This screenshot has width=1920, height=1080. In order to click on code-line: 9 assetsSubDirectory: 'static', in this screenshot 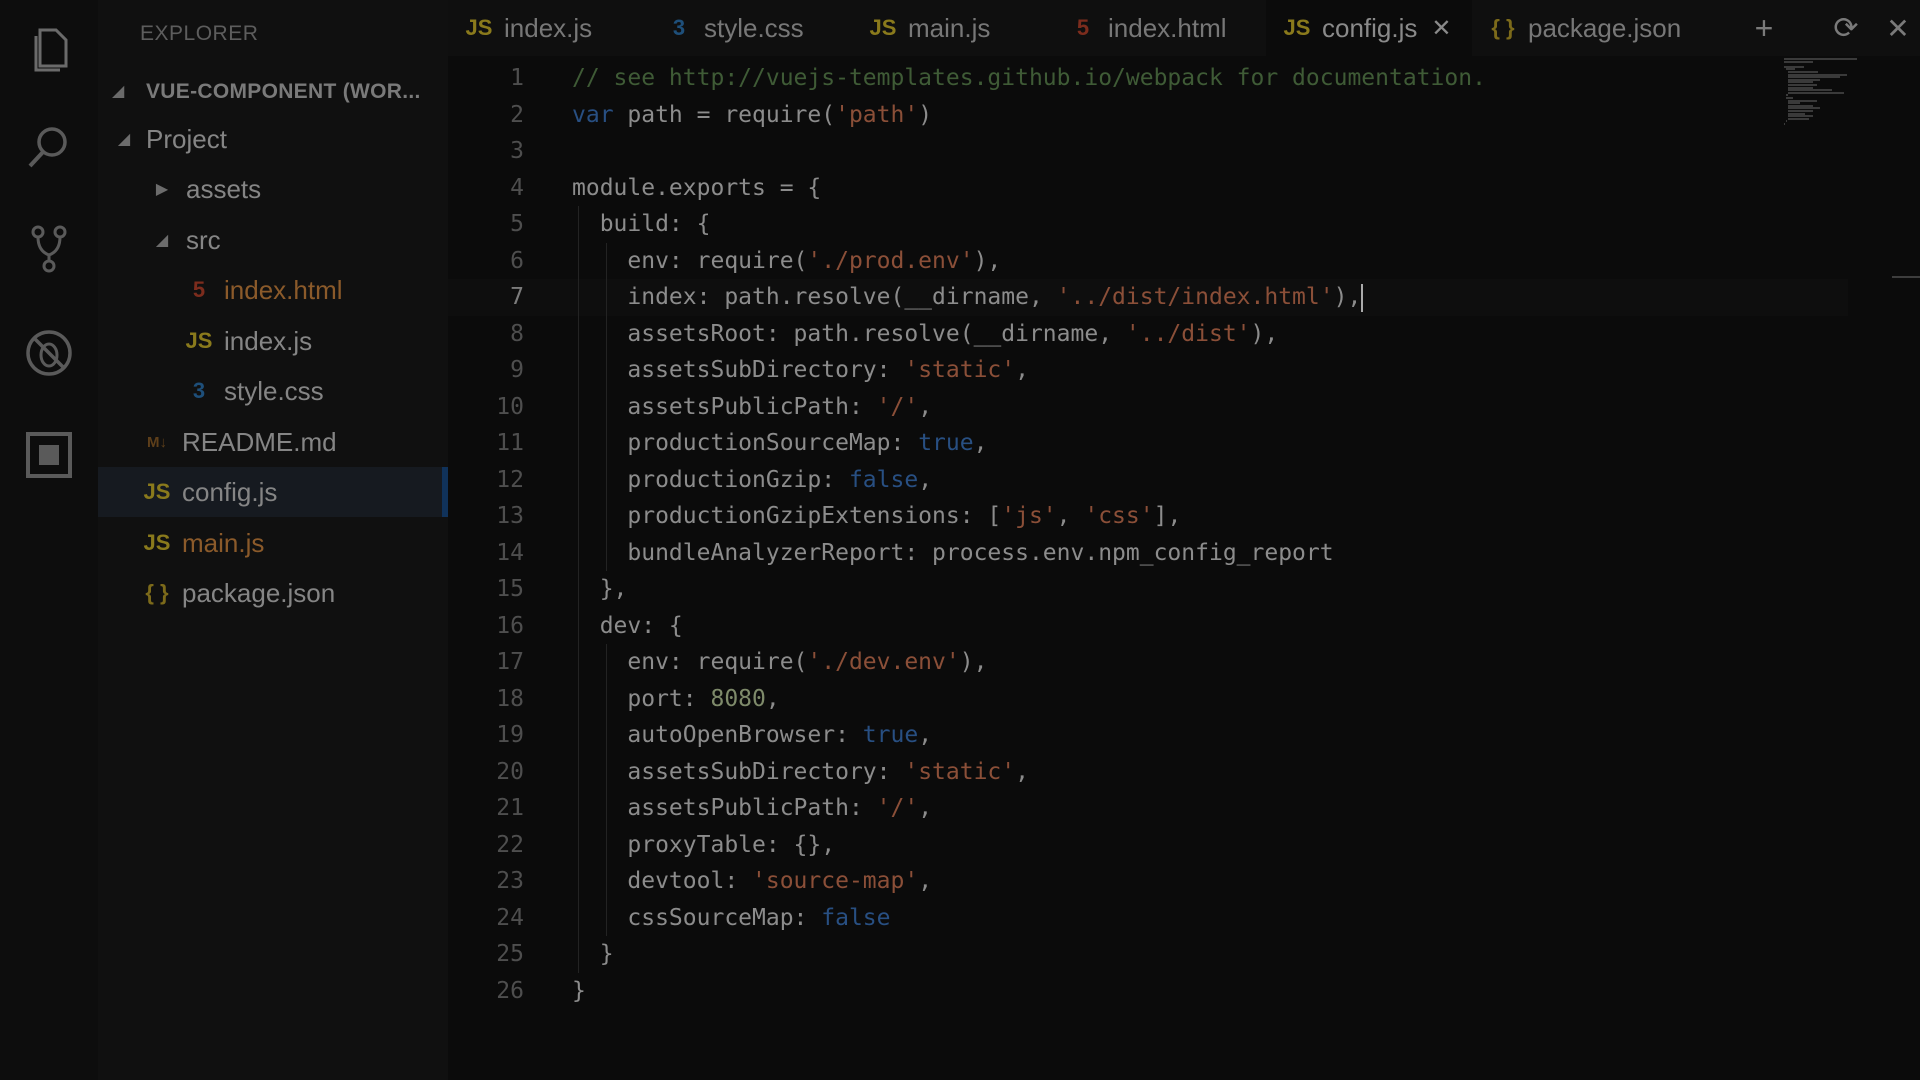, I will do `click(1148, 370)`.